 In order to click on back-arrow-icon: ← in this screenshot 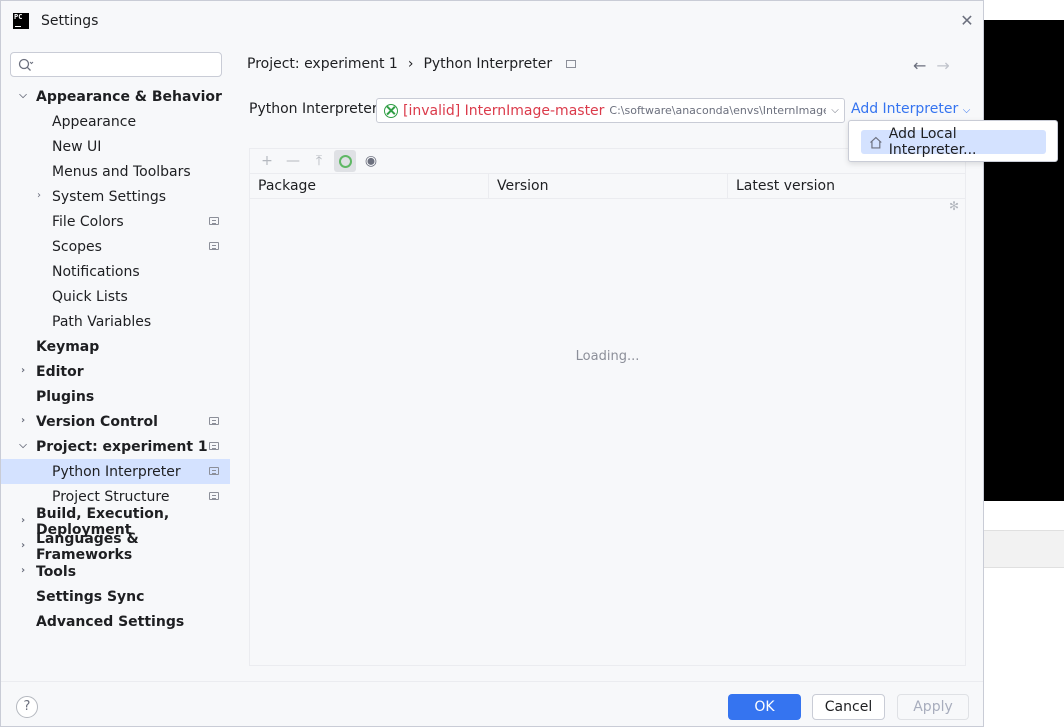, I will do `click(919, 65)`.